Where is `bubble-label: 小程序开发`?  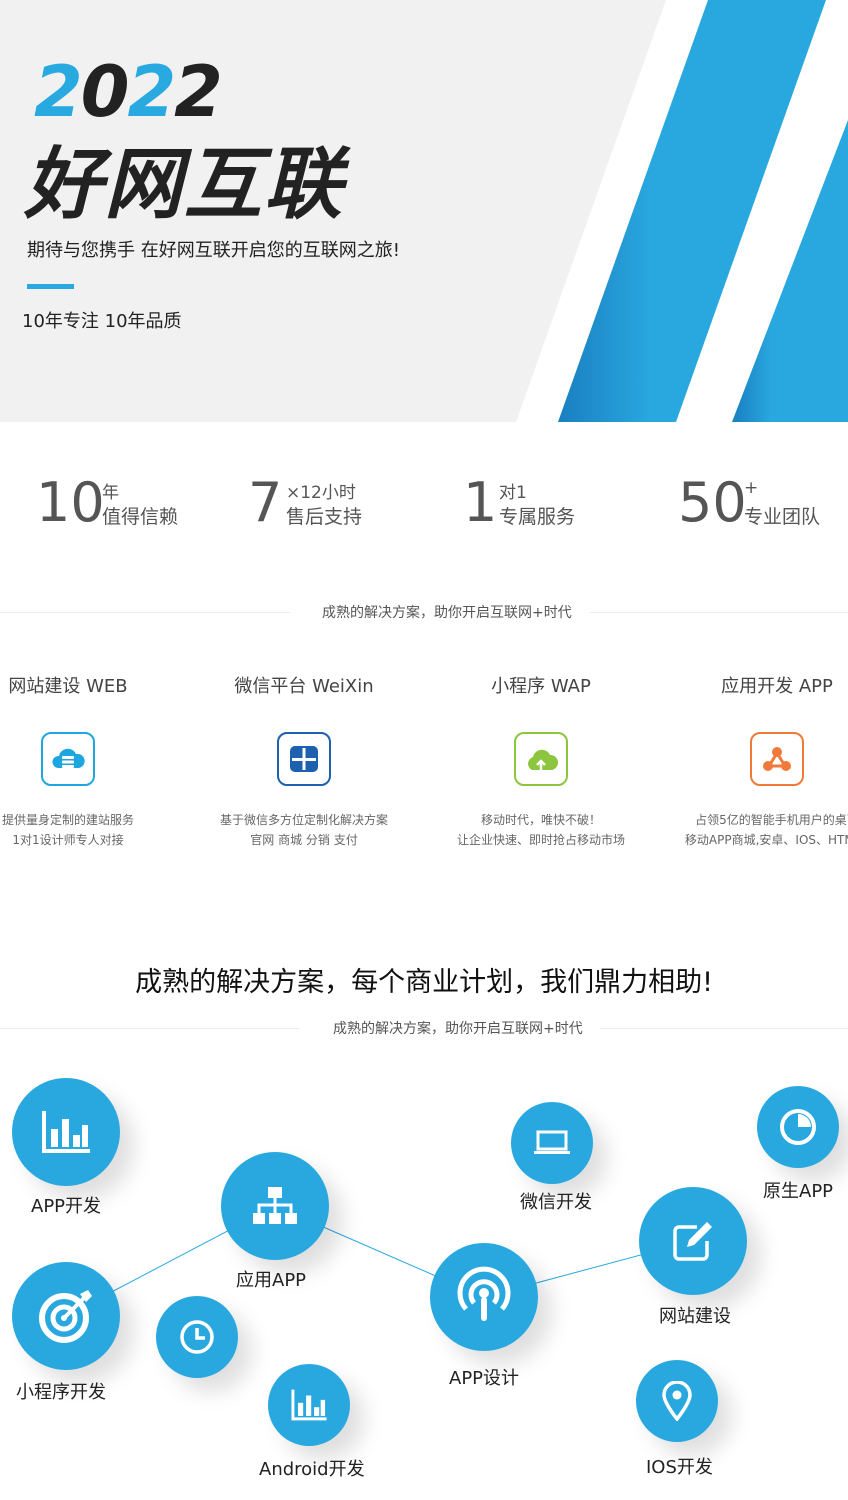 bubble-label: 小程序开发 is located at coordinates (61, 1392).